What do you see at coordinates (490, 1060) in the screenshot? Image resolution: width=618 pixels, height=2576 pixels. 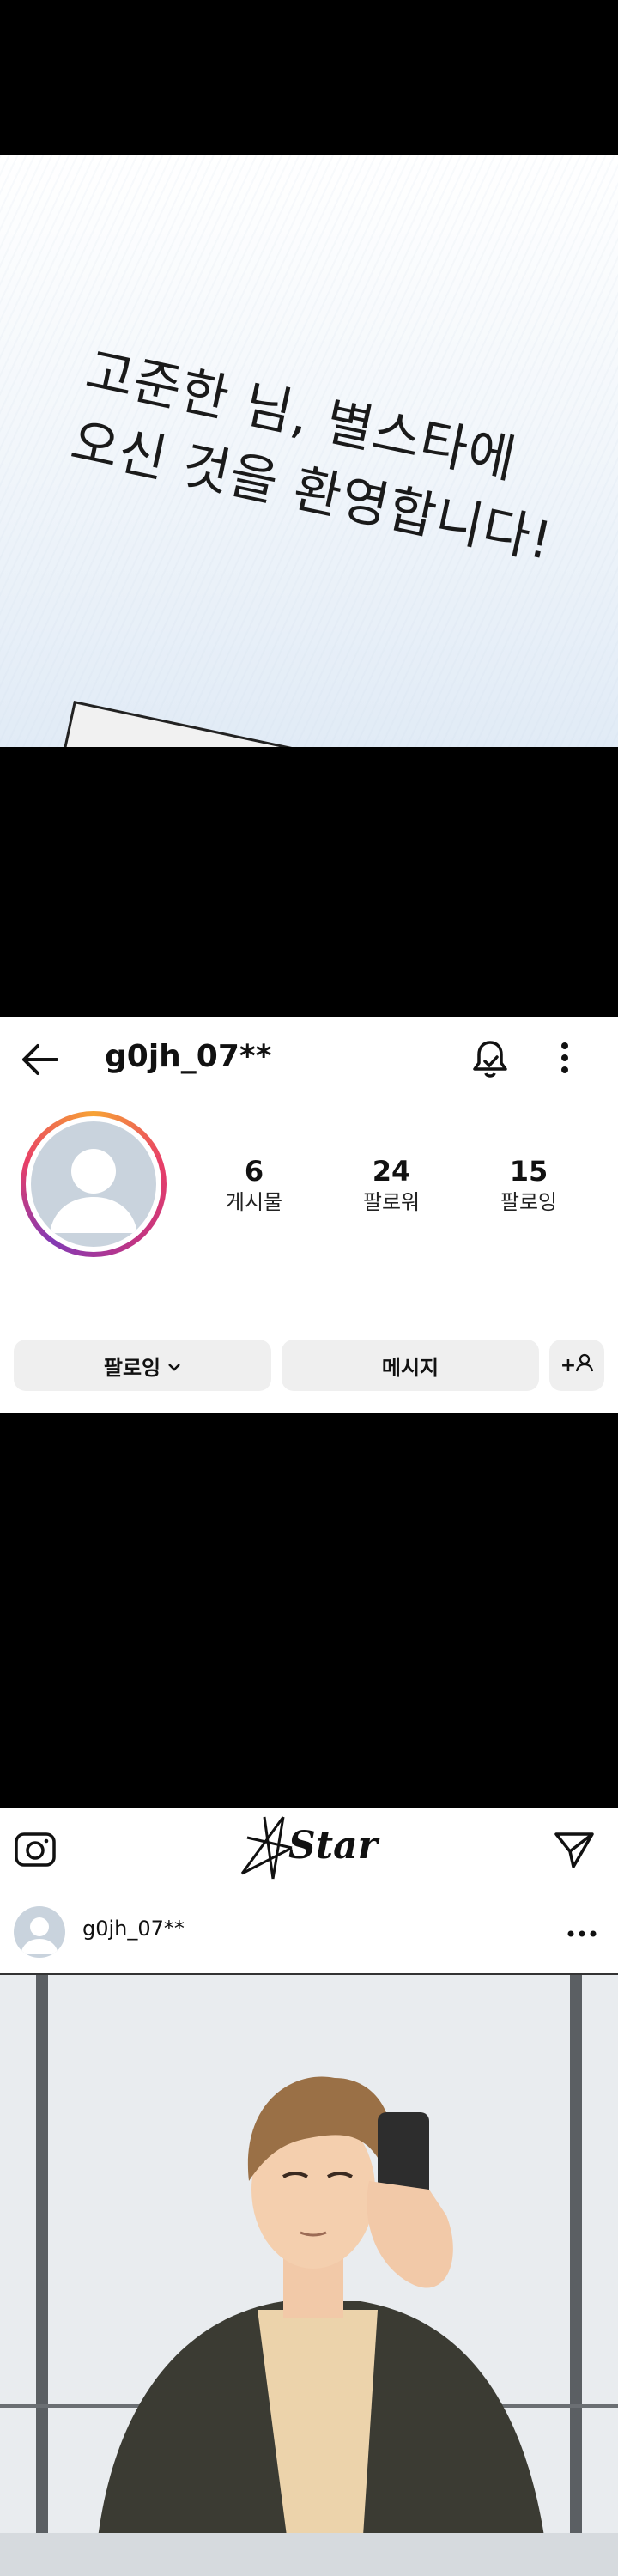 I see `notification-bell-icon` at bounding box center [490, 1060].